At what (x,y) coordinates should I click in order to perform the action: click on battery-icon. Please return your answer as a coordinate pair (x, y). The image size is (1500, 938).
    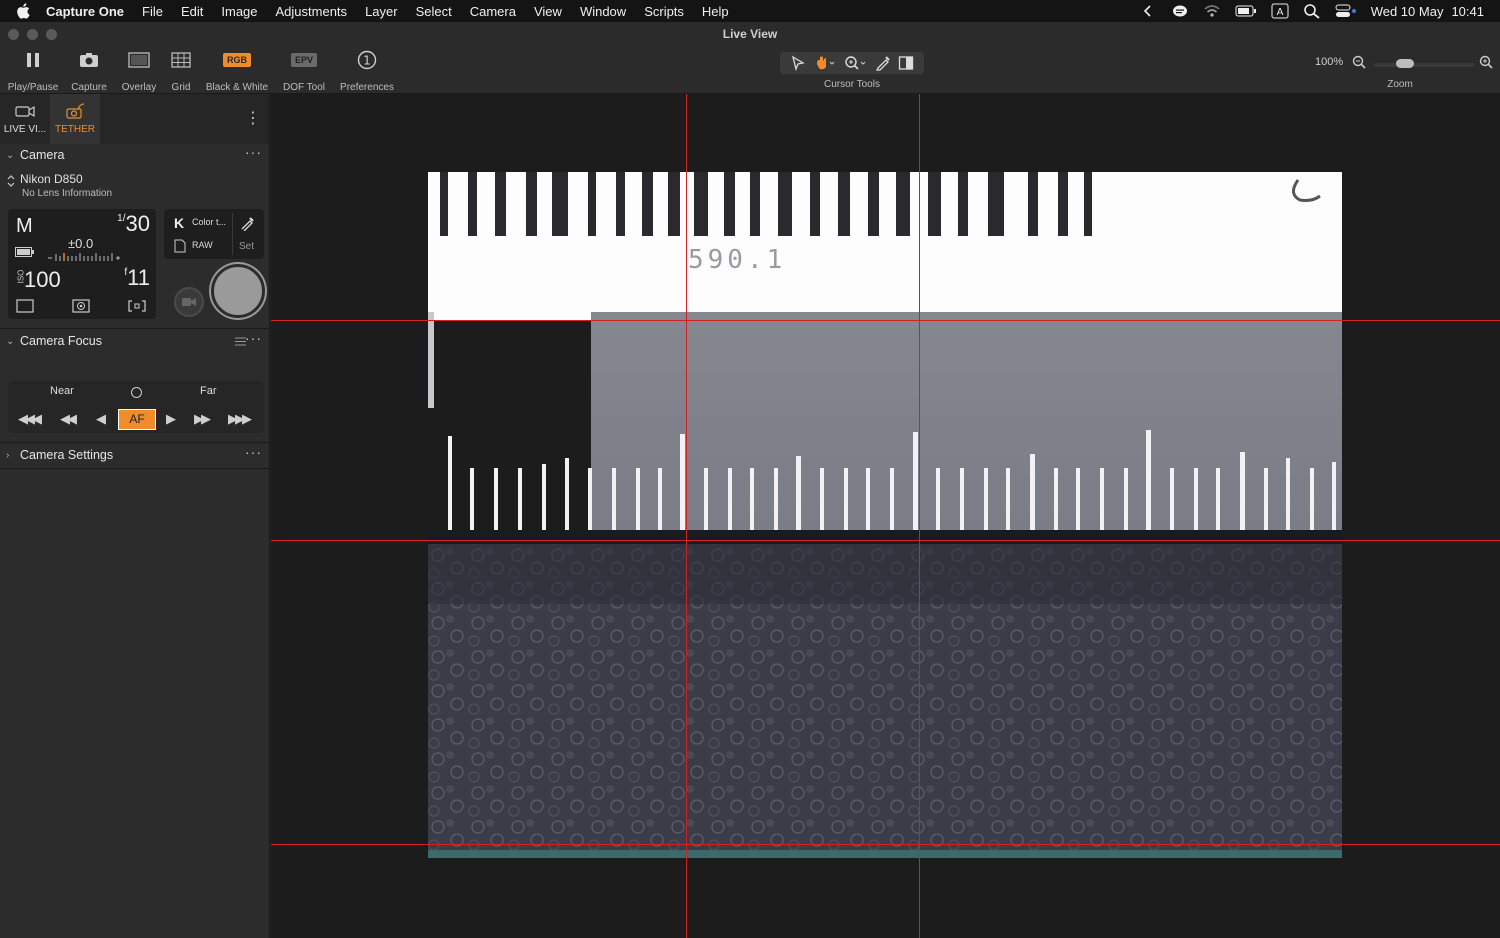
    Looking at the image, I should click on (1246, 11).